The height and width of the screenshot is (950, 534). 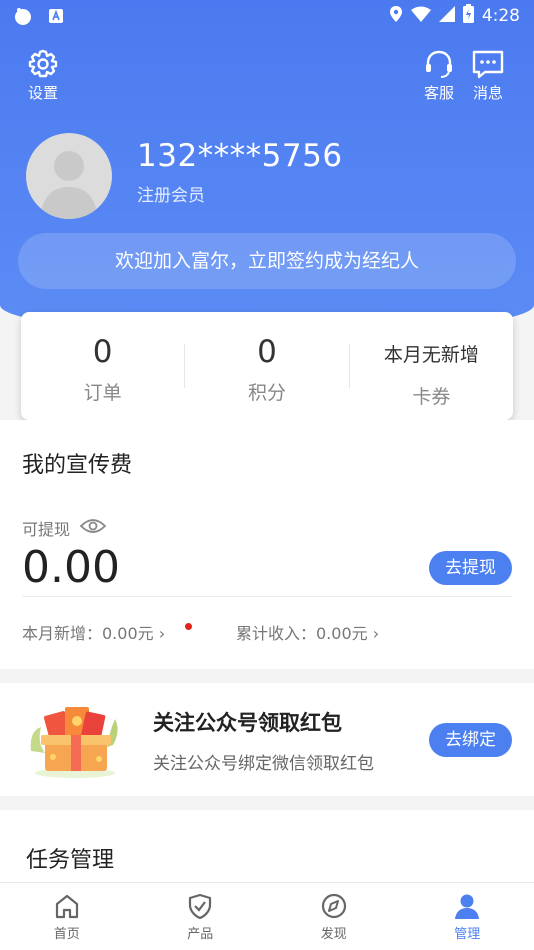 I want to click on settings-button: 设置, so click(x=43, y=75).